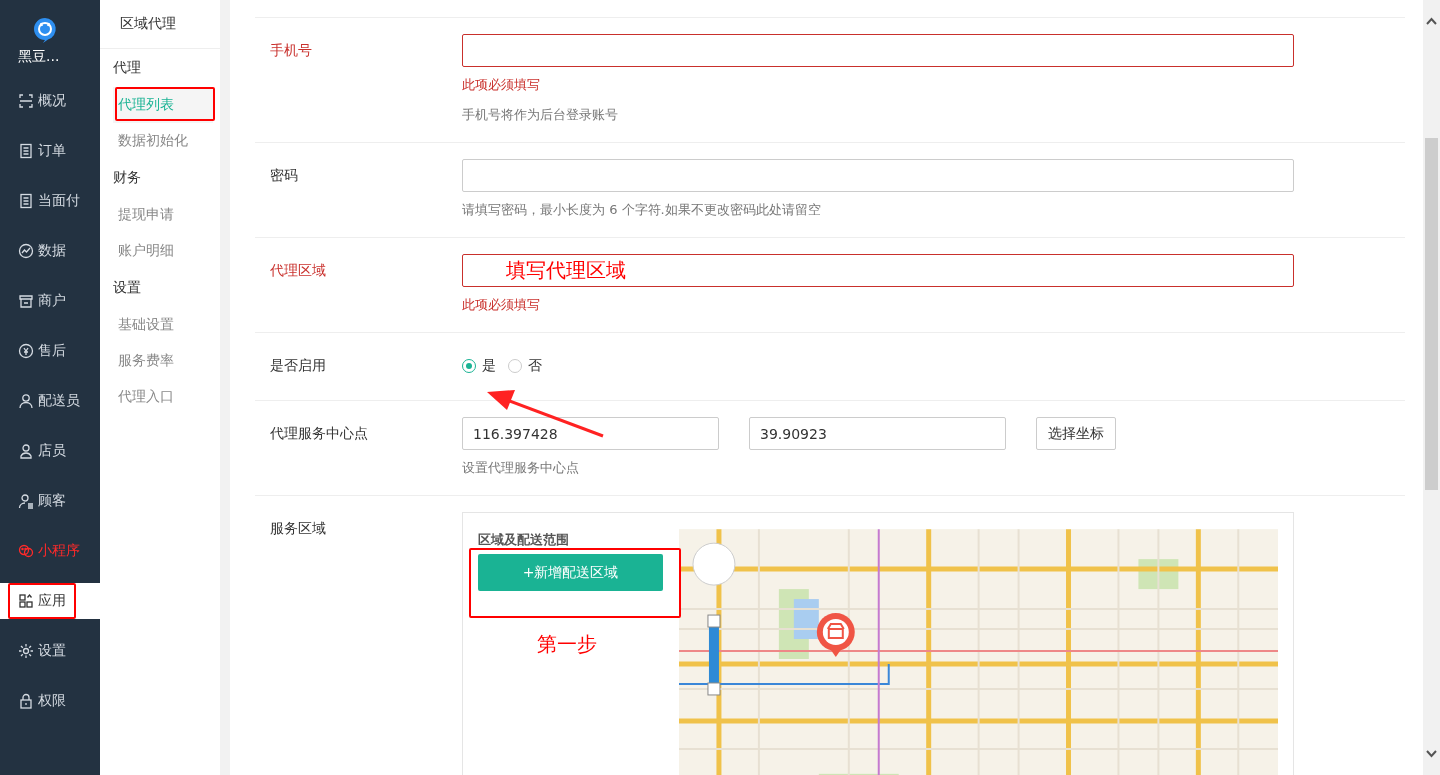 The image size is (1440, 775). Describe the element at coordinates (163, 397) in the screenshot. I see `subnav-item: 代理入口` at that location.